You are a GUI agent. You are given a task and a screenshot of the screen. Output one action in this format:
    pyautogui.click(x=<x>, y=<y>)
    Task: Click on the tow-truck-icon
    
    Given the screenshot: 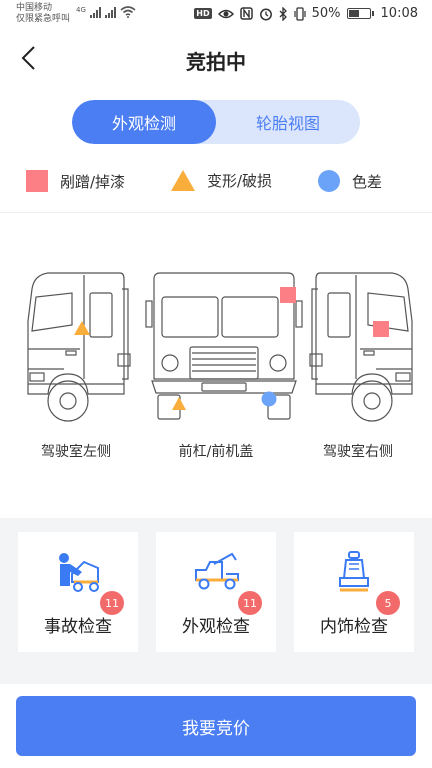 What is the action you would take?
    pyautogui.click(x=217, y=571)
    